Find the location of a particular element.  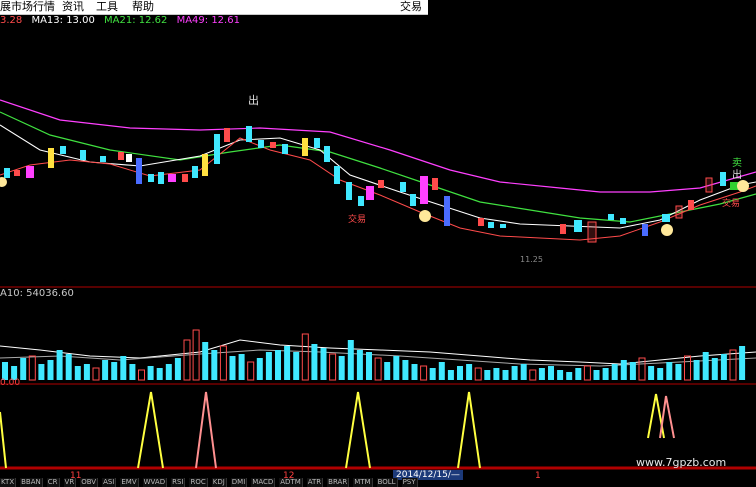

menu-item-news: 资讯 is located at coordinates (73, 7).